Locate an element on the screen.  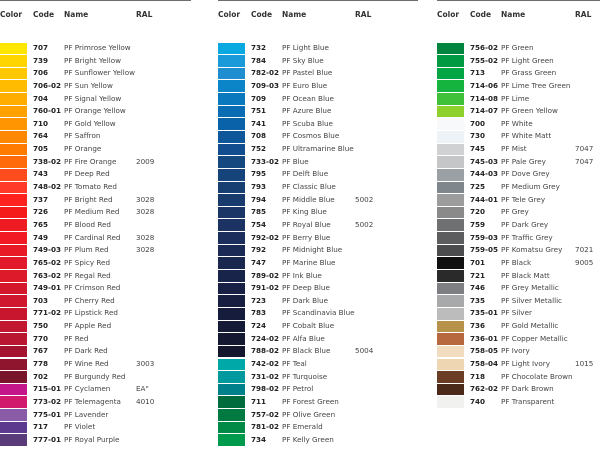
color-name: PF Telemagenta is located at coordinates (92, 401).